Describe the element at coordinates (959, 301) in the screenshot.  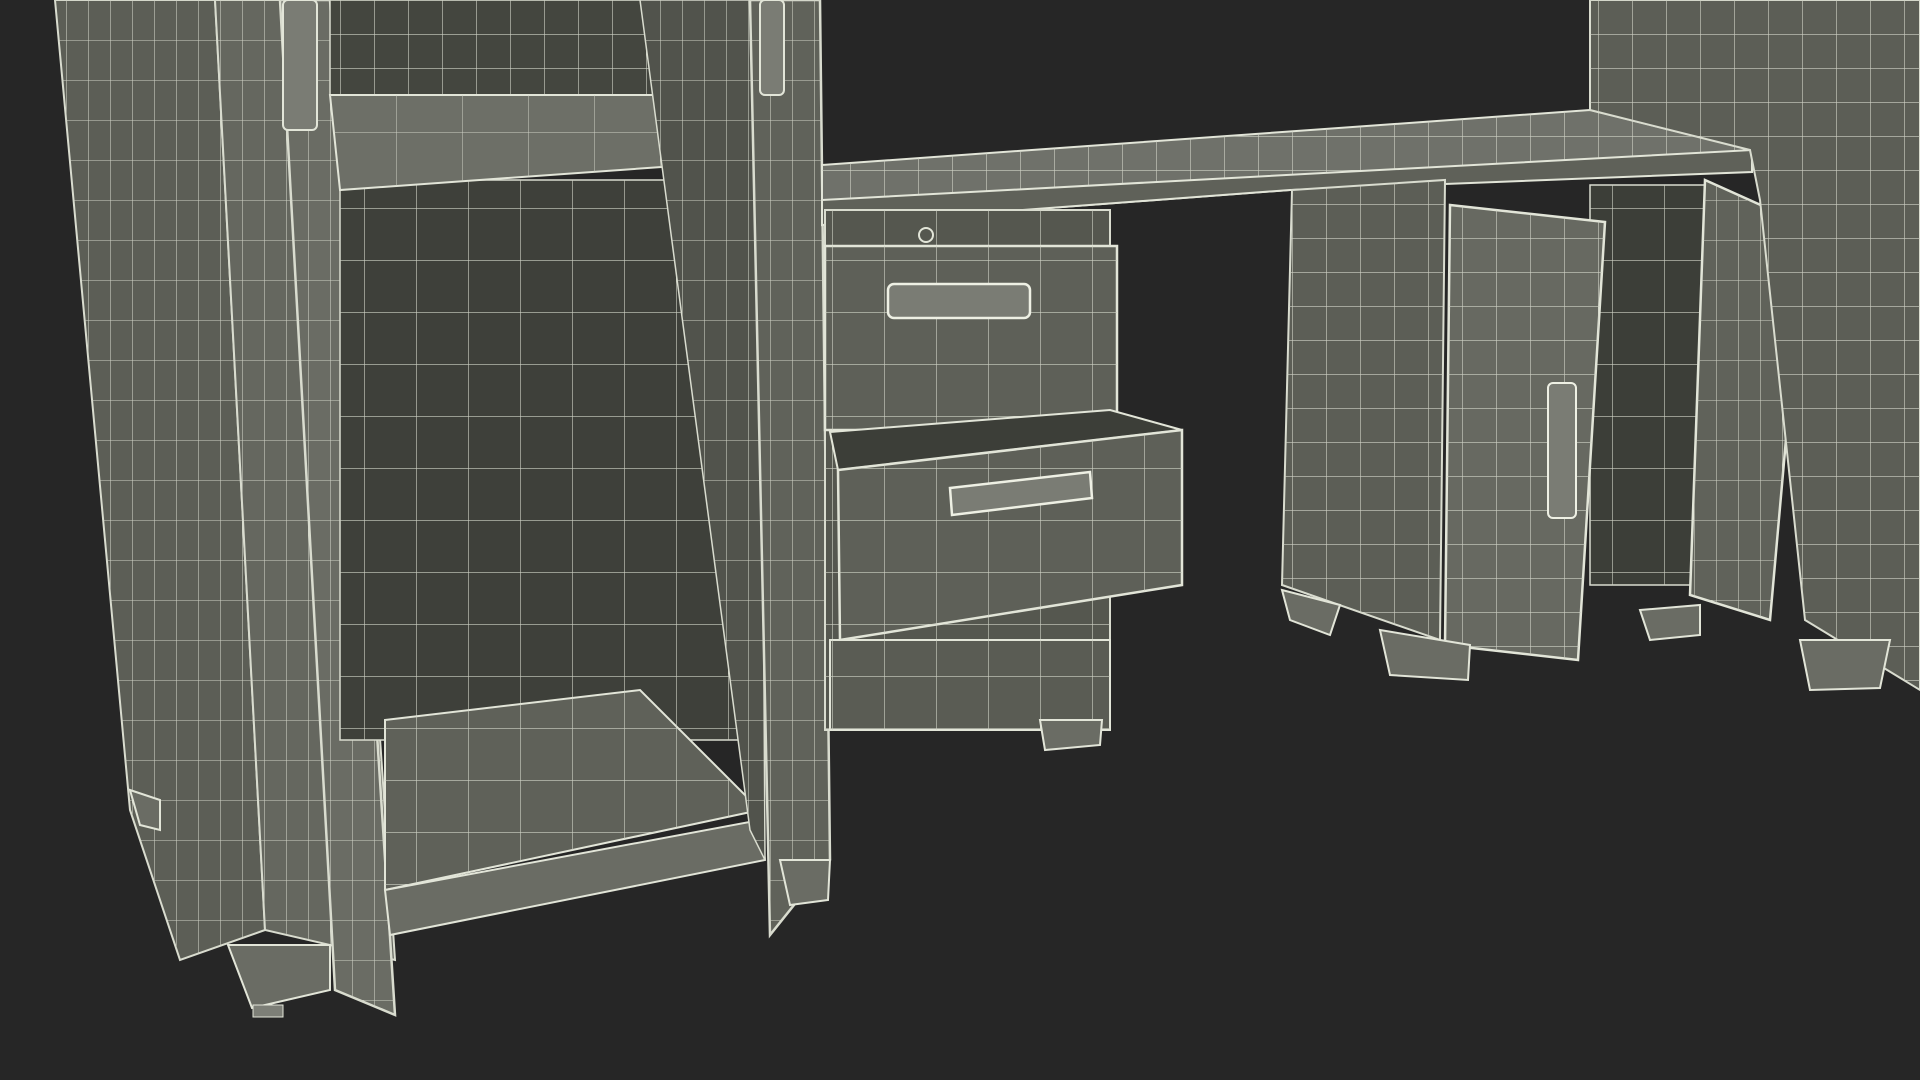
I see `drawer-handle` at that location.